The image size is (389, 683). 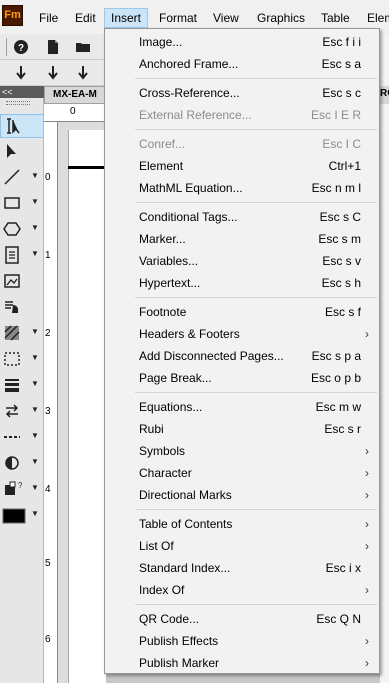 What do you see at coordinates (75, 113) in the screenshot?
I see `horizontal-ruler: 0` at bounding box center [75, 113].